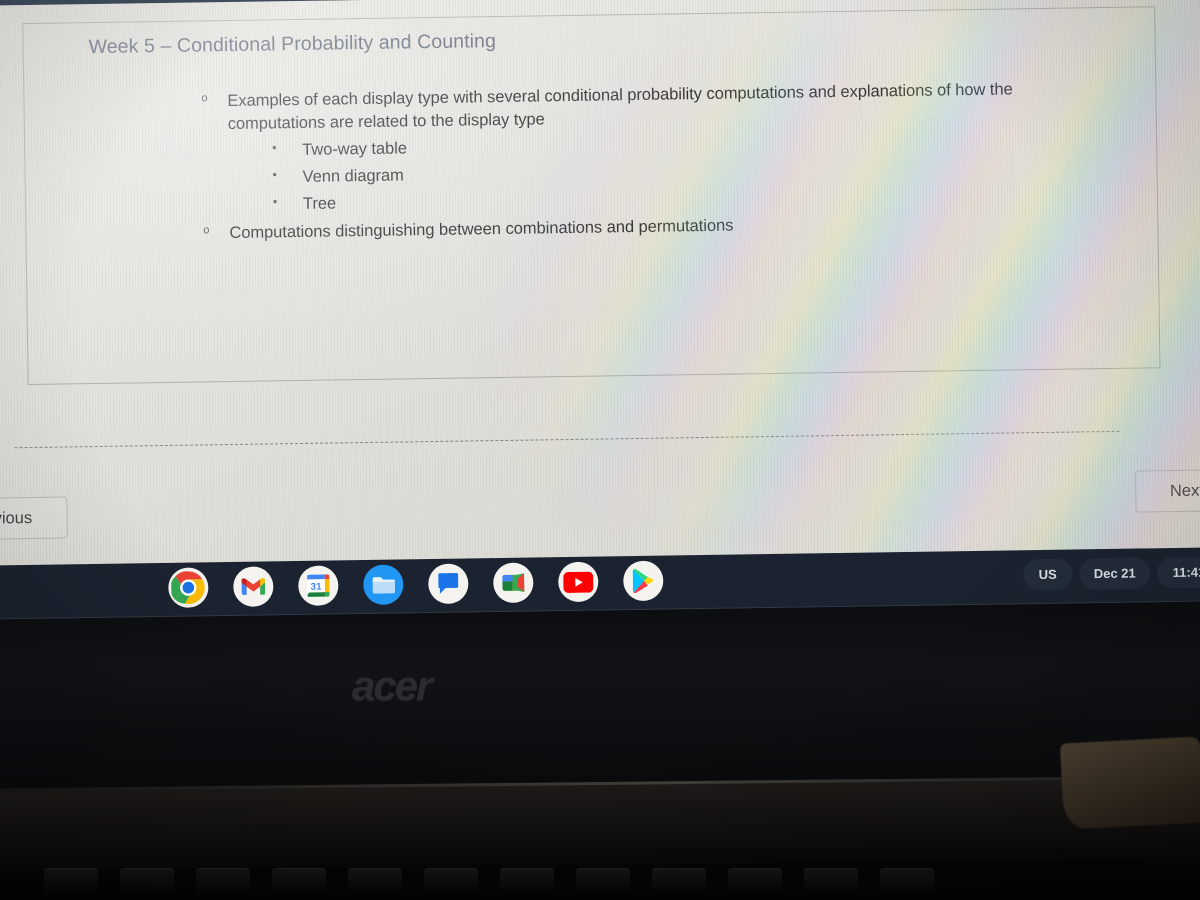 This screenshot has width=1200, height=900. I want to click on shelf-item-chrome, so click(188, 587).